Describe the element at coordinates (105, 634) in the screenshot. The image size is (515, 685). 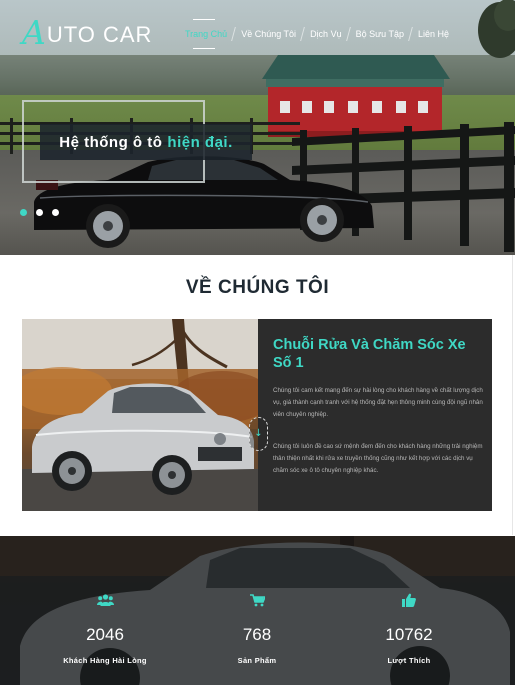
I see `stat-value: 2046` at that location.